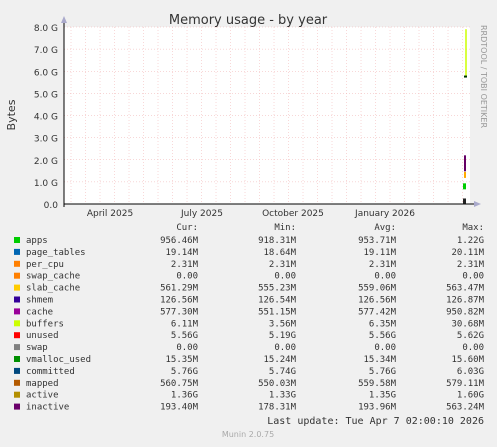  I want to click on legend-series-name: per_cpu, so click(45, 265).